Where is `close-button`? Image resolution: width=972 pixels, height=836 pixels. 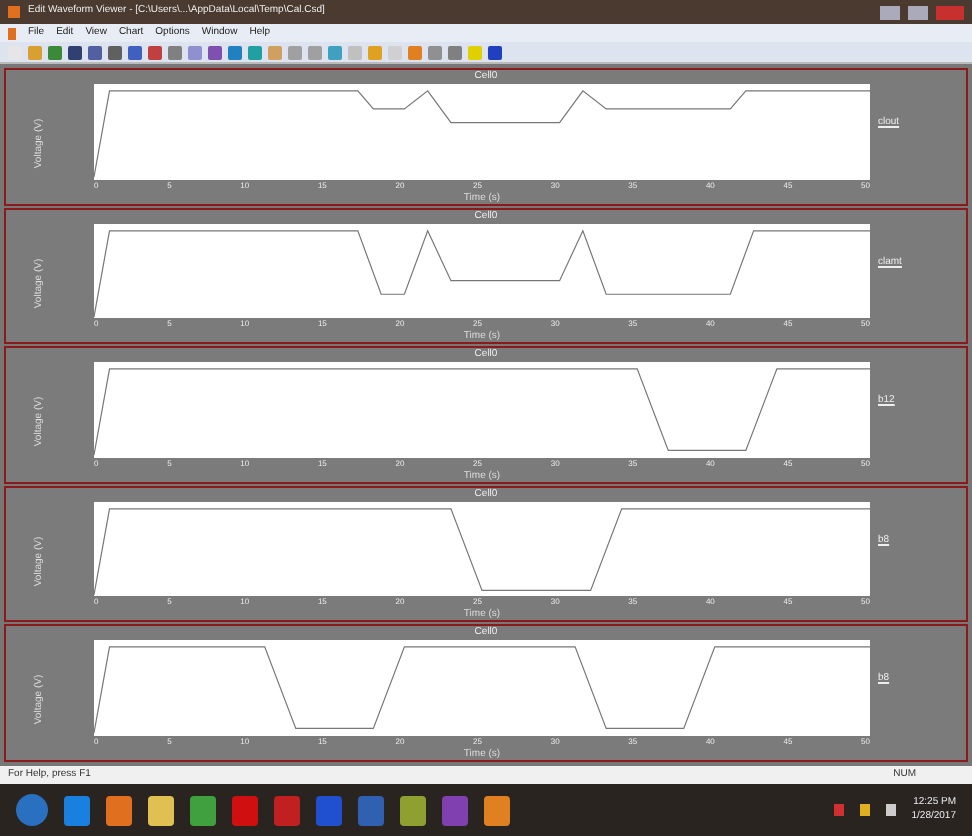
close-button is located at coordinates (950, 12).